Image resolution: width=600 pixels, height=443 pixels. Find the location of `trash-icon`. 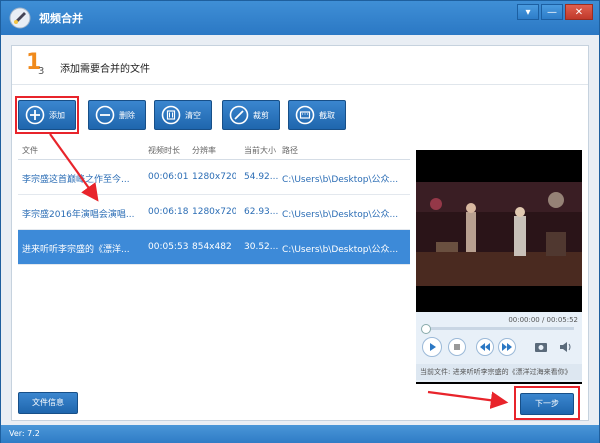

trash-icon is located at coordinates (171, 115).